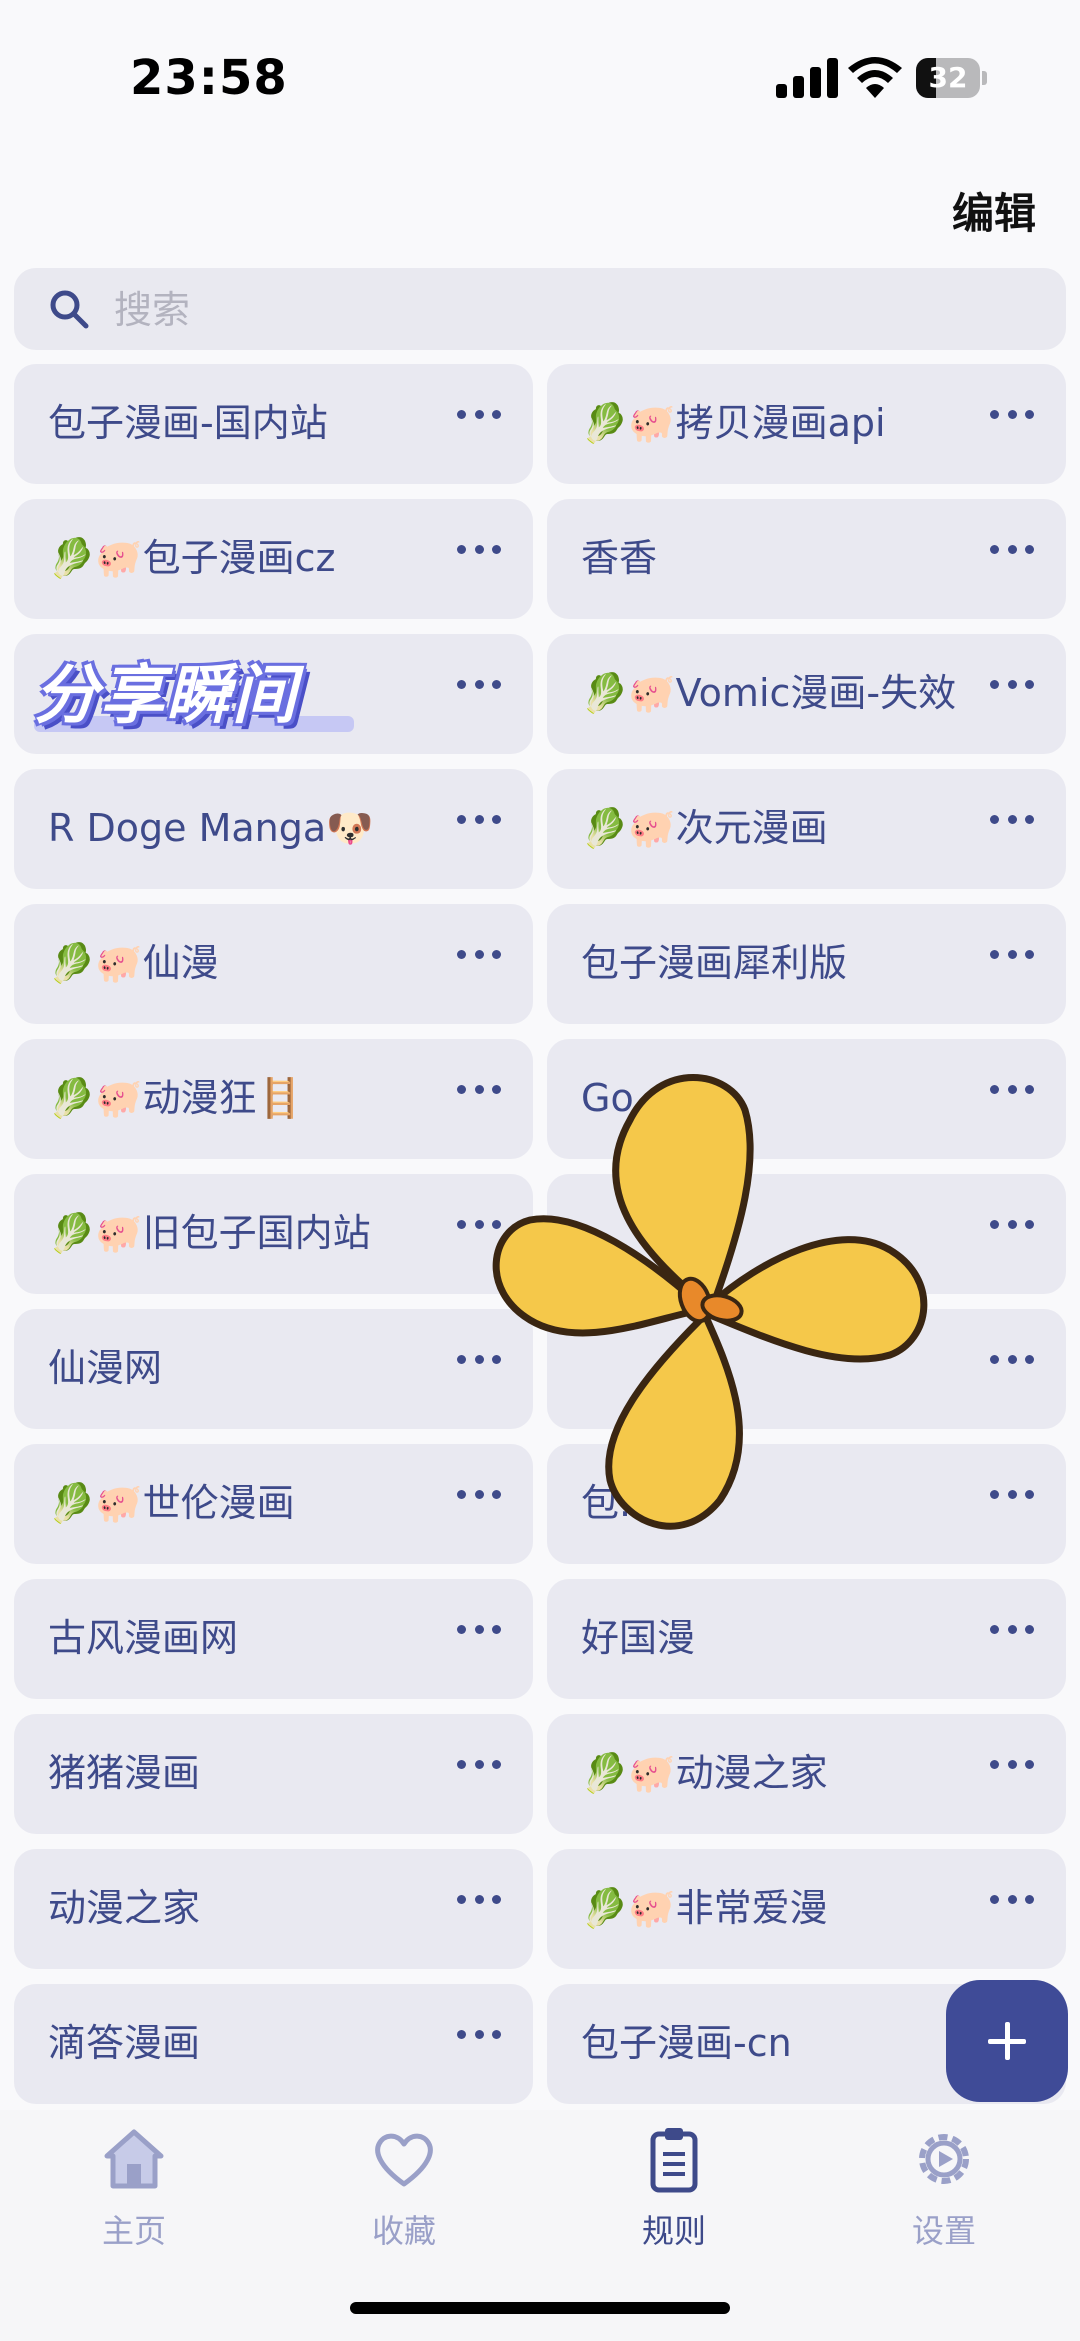 The image size is (1080, 2341). What do you see at coordinates (273, 2044) in the screenshot?
I see `rule-card: 滴答漫画` at bounding box center [273, 2044].